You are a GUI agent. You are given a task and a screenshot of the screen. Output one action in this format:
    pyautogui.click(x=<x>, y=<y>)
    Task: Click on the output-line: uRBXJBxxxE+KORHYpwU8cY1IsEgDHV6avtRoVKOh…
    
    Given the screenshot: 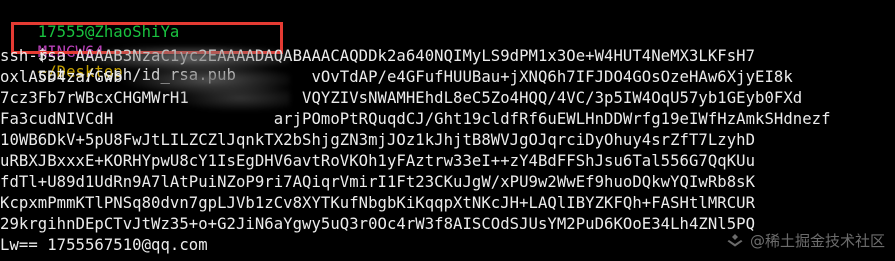 What is the action you would take?
    pyautogui.click(x=378, y=161)
    